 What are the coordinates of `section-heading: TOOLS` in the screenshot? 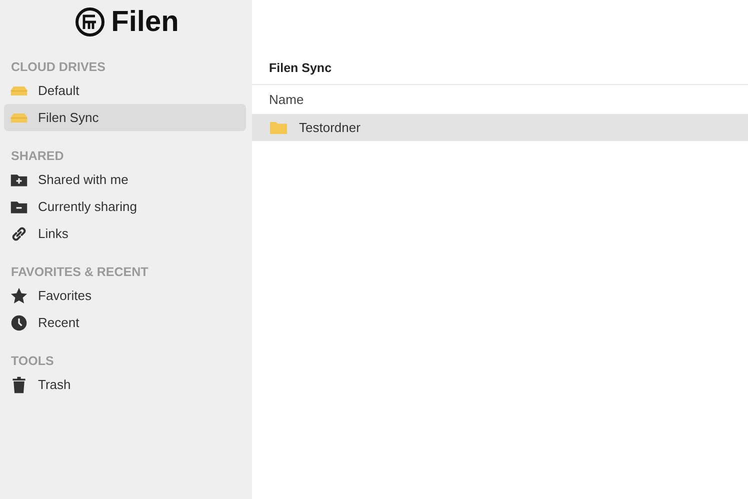 It's located at (32, 361).